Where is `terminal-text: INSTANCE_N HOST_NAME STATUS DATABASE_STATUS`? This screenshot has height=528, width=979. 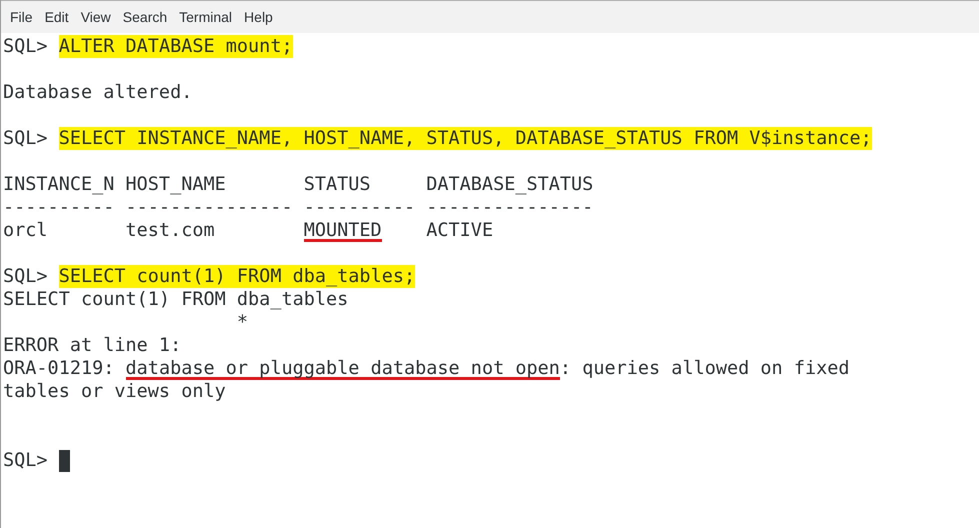 terminal-text: INSTANCE_N HOST_NAME STATUS DATABASE_STATUS is located at coordinates (298, 184).